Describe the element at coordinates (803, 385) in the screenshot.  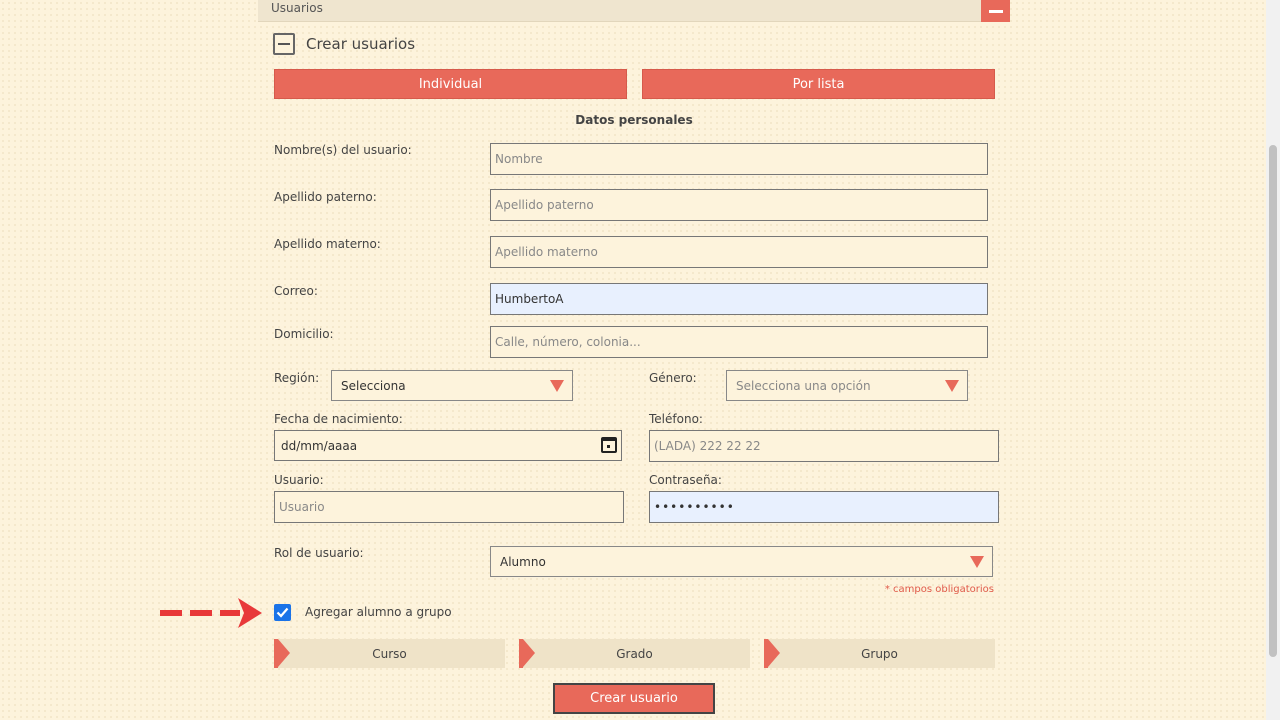
I see `genero-selected-value: Selecciona una opción` at that location.